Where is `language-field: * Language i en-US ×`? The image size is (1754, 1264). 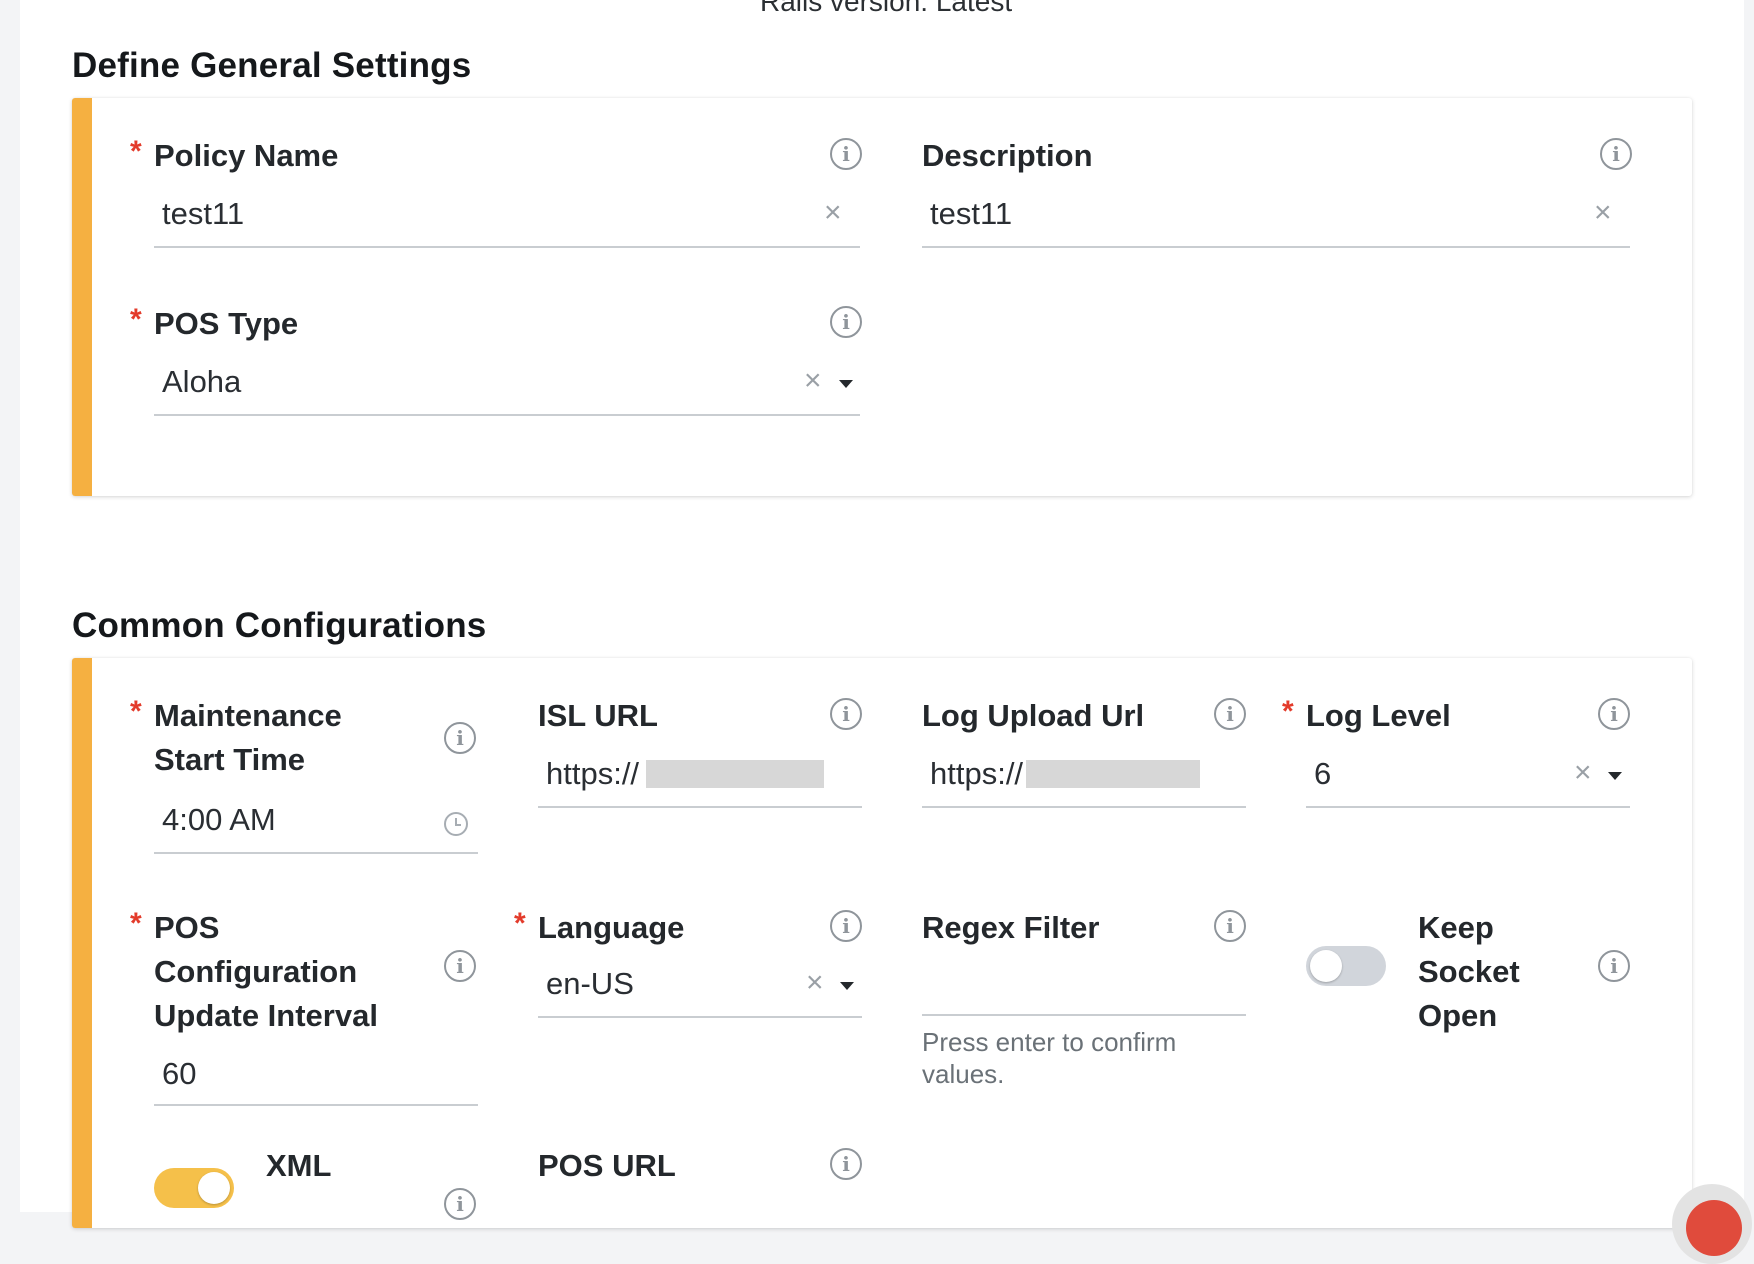
language-field: * Language i en-US × is located at coordinates (688, 966).